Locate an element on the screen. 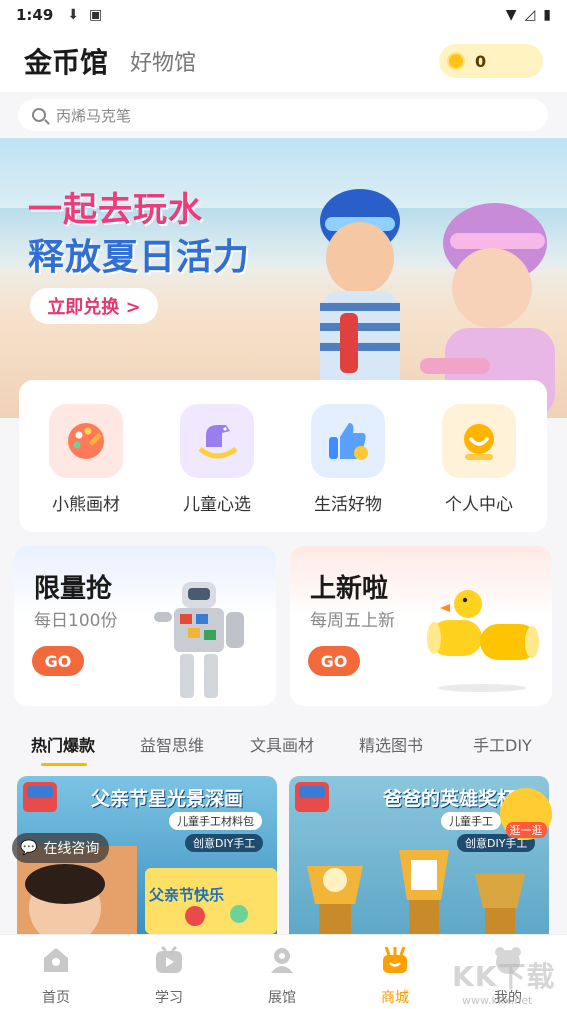  product-title: 爸爸的英雄奖杯 is located at coordinates (450, 799).